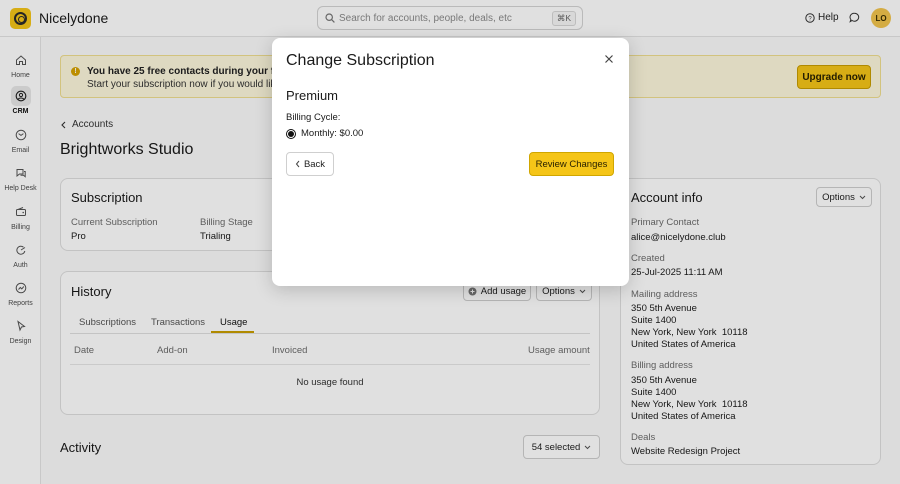 The image size is (900, 484). I want to click on billing-cycle-option-monthly: Monthly: $0.00, so click(324, 133).